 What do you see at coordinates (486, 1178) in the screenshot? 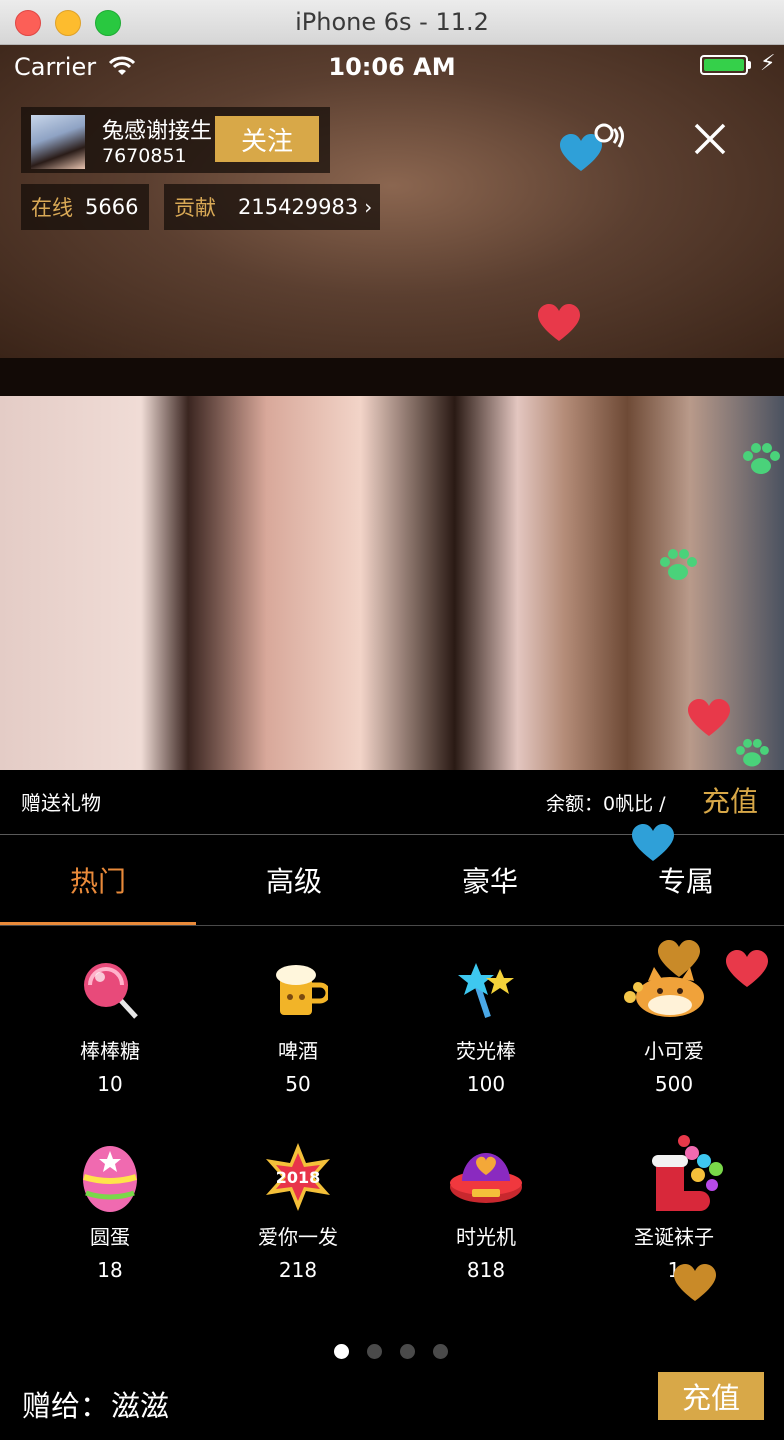
I see `time-machine-icon` at bounding box center [486, 1178].